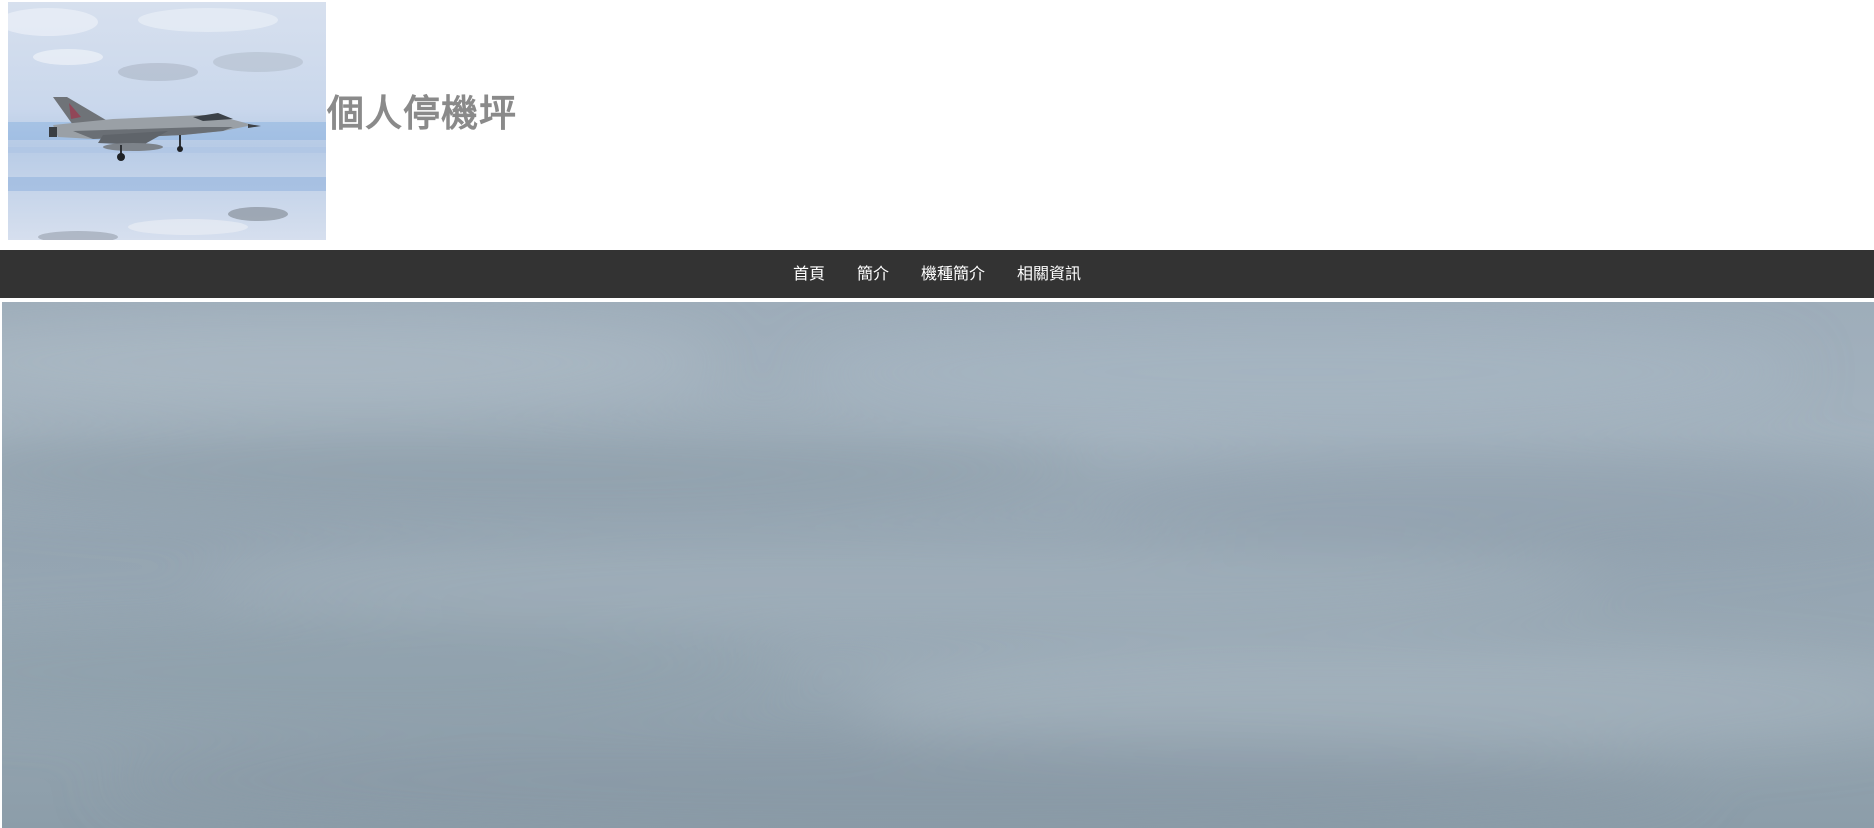 This screenshot has width=1874, height=828. I want to click on nav-item-intro-wrap: 簡介, so click(873, 274).